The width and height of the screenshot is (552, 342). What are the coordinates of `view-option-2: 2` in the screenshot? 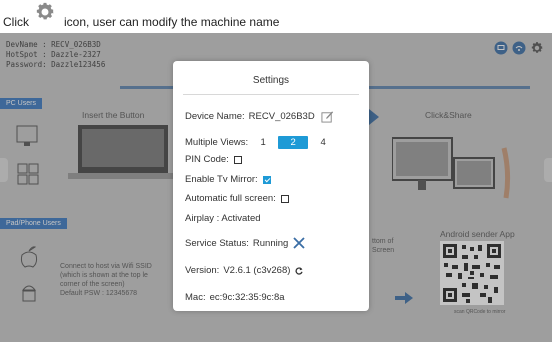 It's located at (293, 142).